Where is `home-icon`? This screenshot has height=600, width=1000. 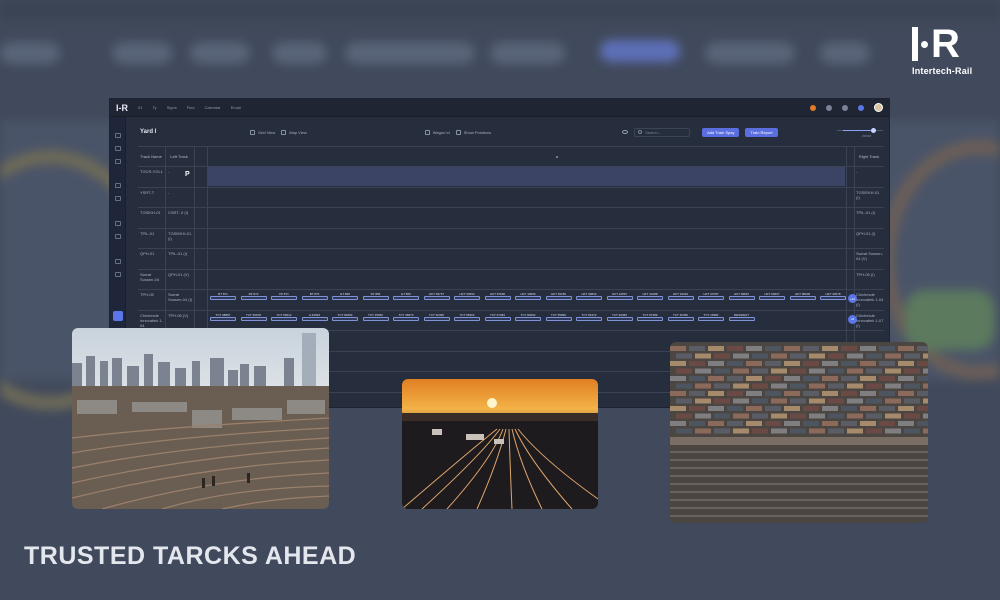
home-icon is located at coordinates (118, 135).